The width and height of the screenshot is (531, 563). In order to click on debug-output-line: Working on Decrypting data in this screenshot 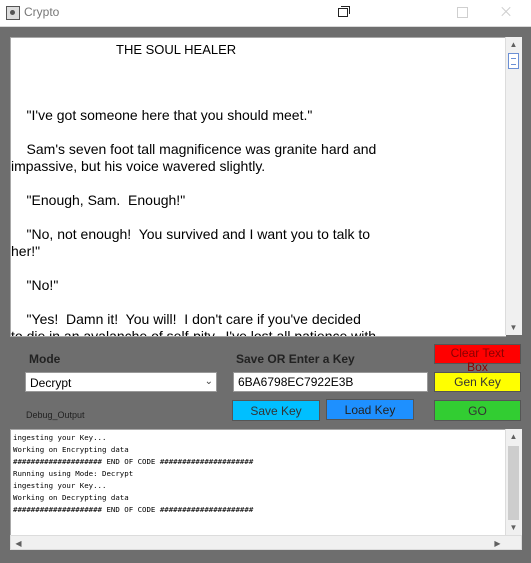, I will do `click(71, 497)`.